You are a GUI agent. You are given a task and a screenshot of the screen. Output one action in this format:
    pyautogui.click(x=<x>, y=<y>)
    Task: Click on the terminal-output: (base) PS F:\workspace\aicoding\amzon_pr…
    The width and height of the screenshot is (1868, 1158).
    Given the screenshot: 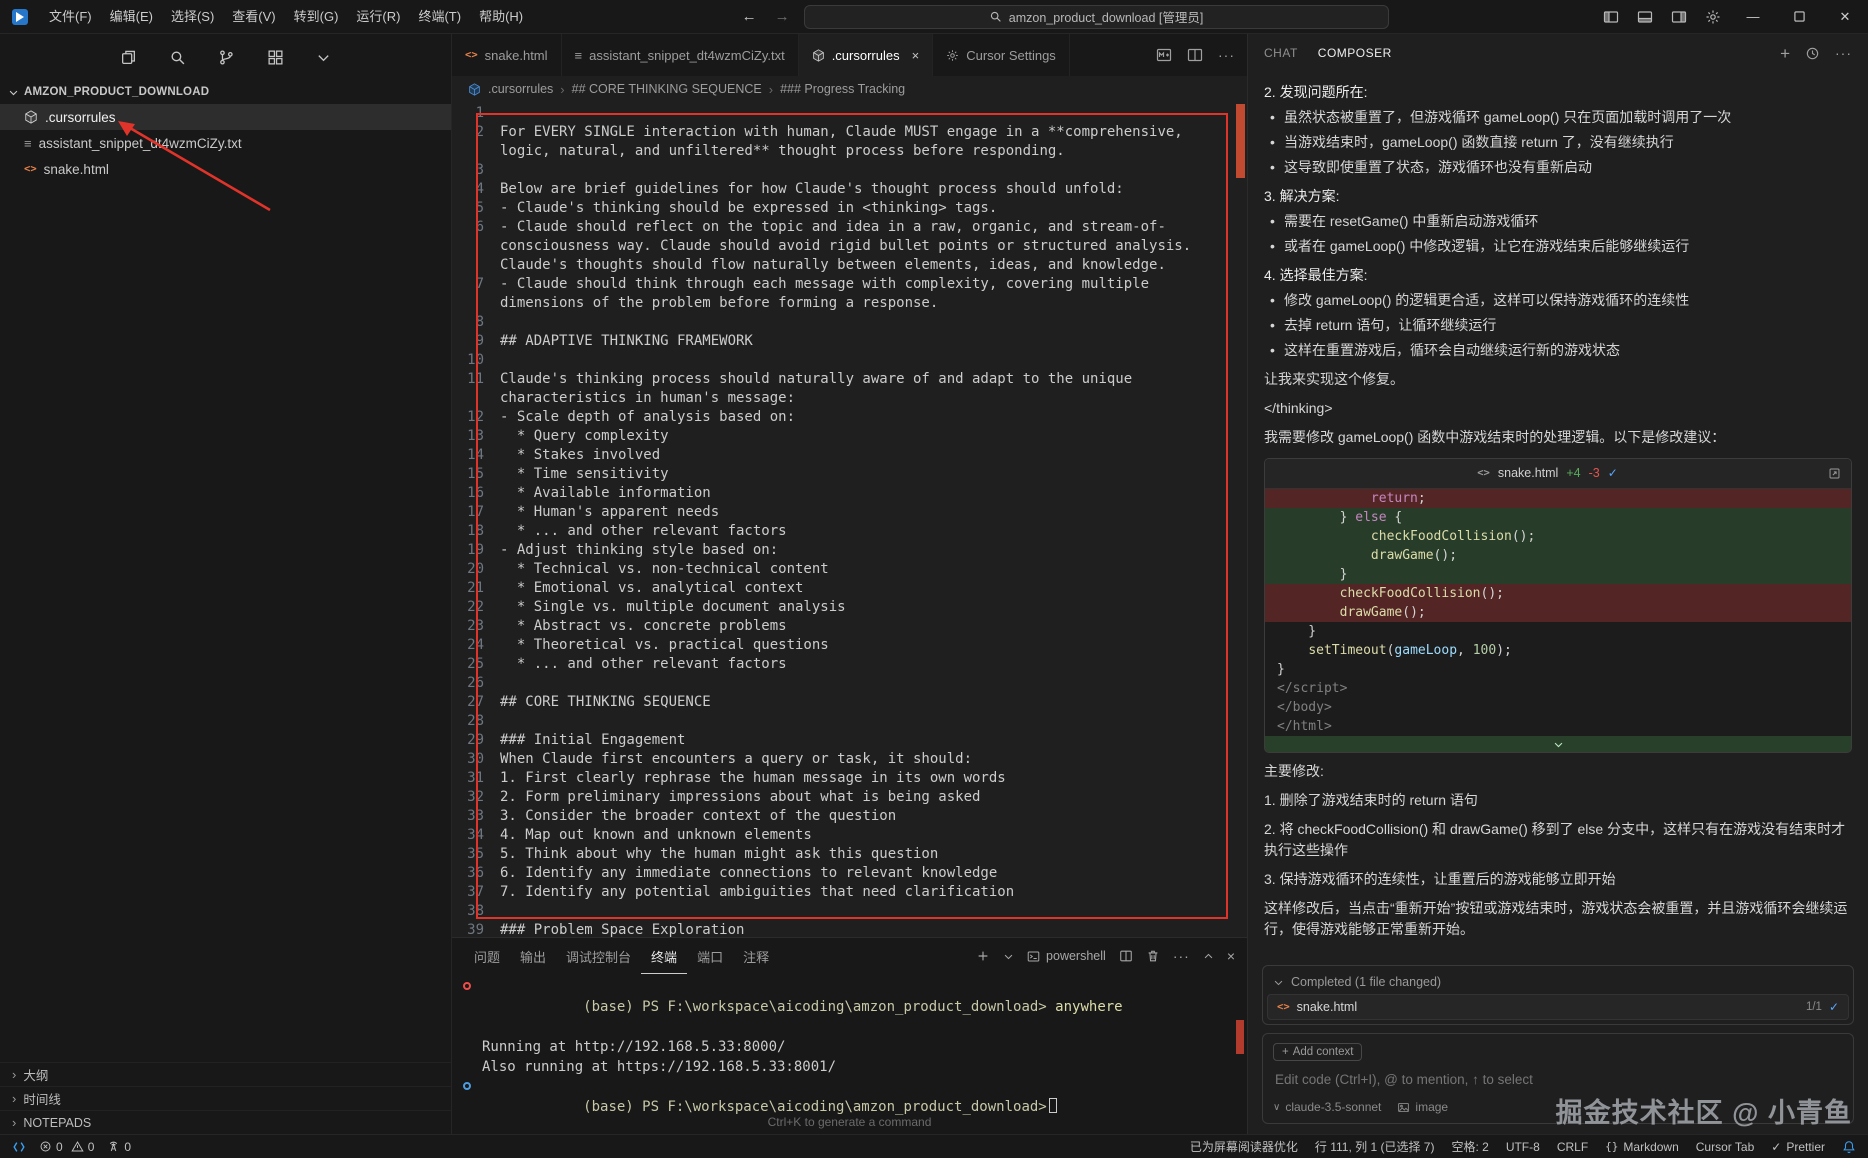 What is the action you would take?
    pyautogui.click(x=849, y=1055)
    